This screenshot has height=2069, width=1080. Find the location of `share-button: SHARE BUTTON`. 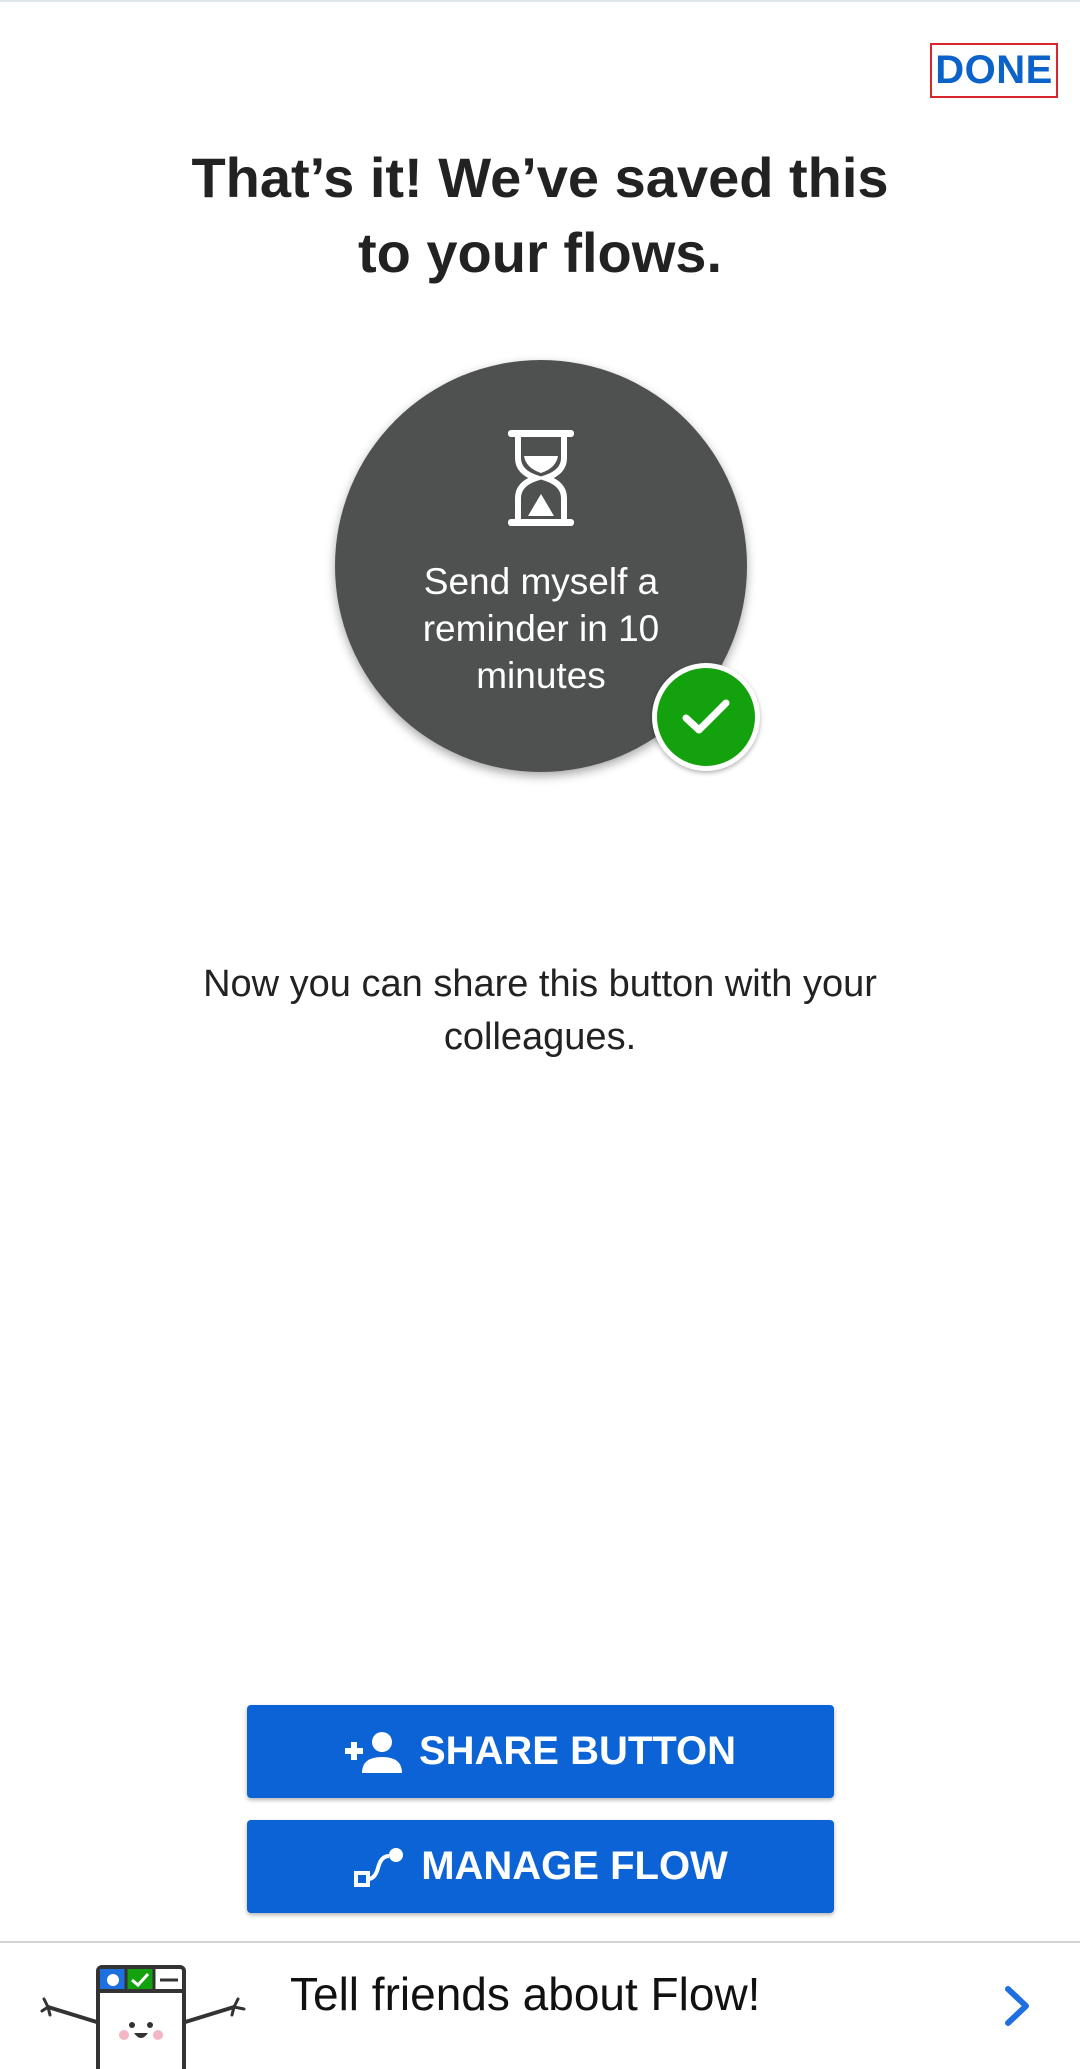

share-button: SHARE BUTTON is located at coordinates (540, 1751).